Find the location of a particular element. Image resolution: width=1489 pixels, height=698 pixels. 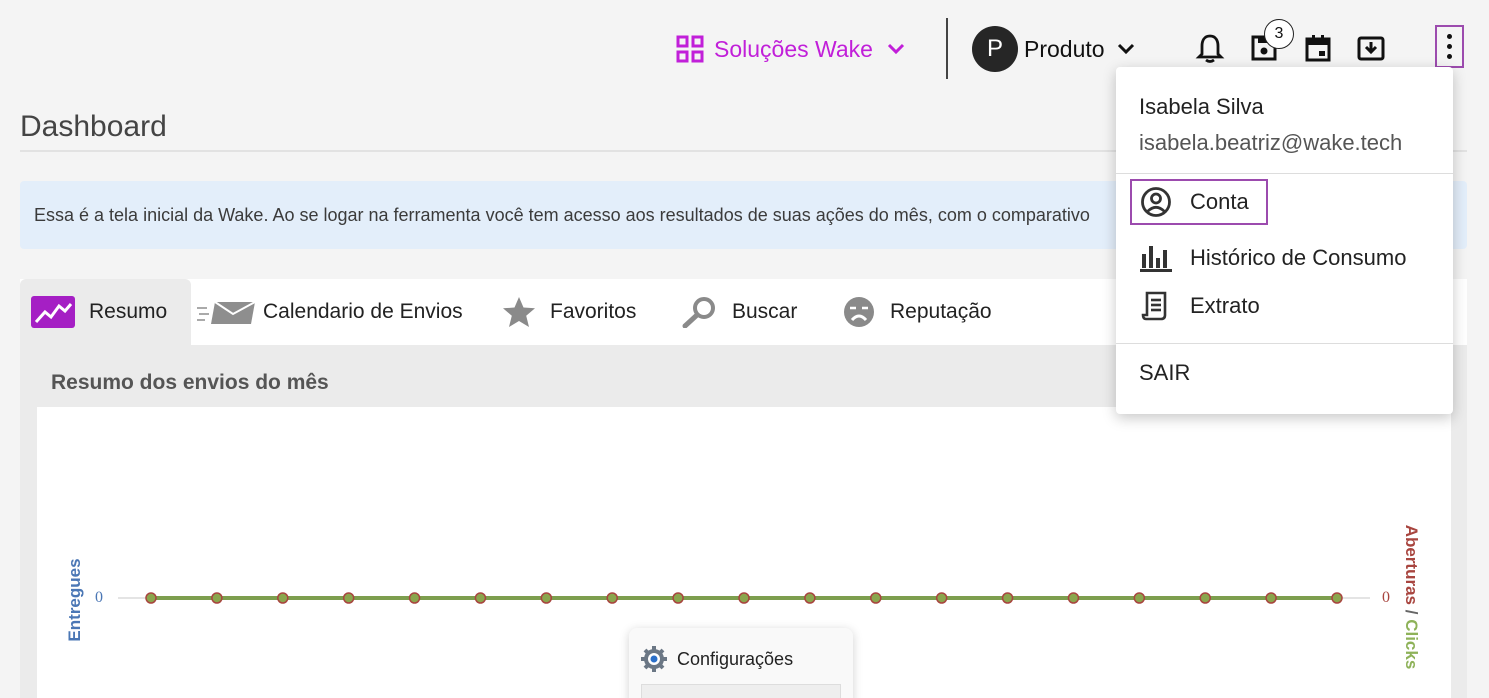

menu-item-label: Histórico de Consumo is located at coordinates (1298, 257).